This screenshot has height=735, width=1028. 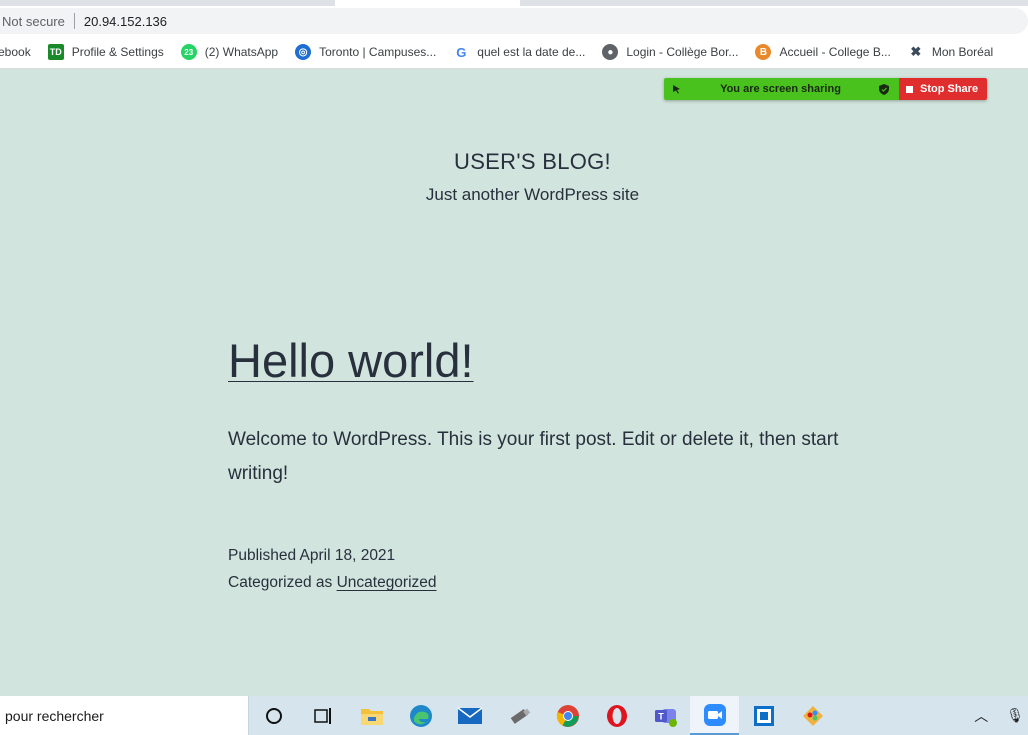 What do you see at coordinates (909, 89) in the screenshot?
I see `stop-icon` at bounding box center [909, 89].